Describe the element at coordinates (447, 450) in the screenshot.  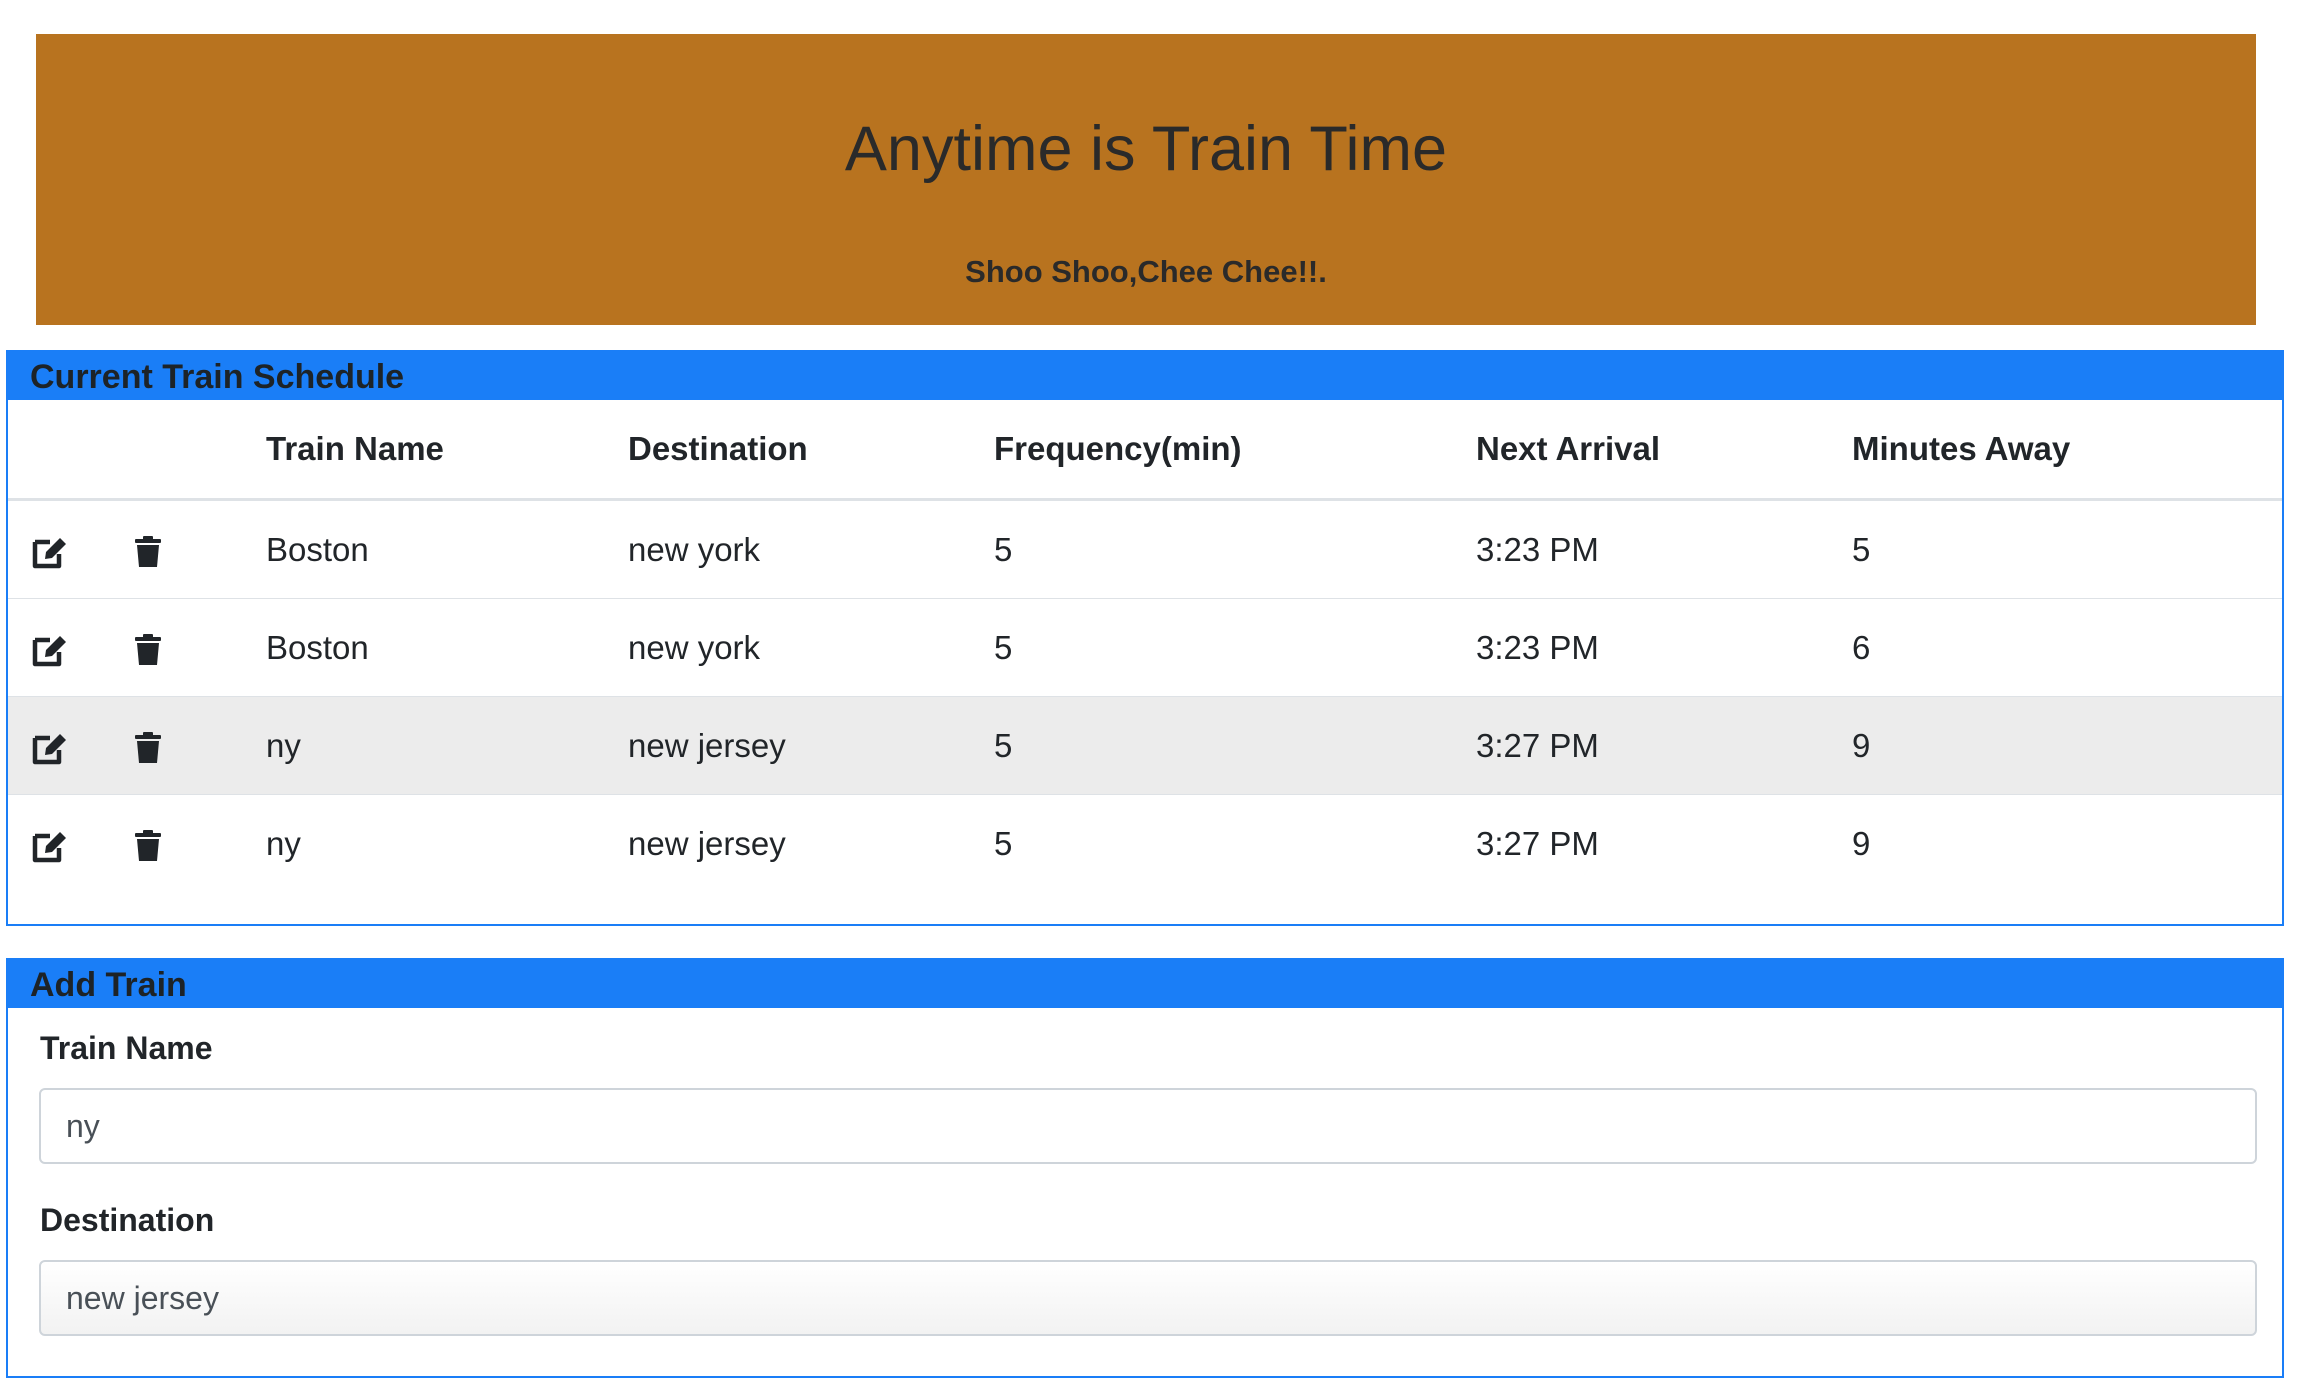
I see `column-header-train-name: Train Name` at that location.